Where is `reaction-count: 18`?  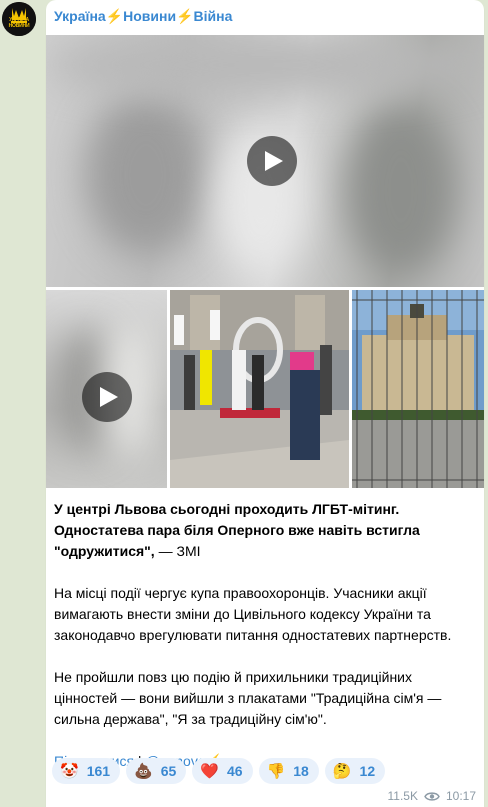 reaction-count: 18 is located at coordinates (301, 771).